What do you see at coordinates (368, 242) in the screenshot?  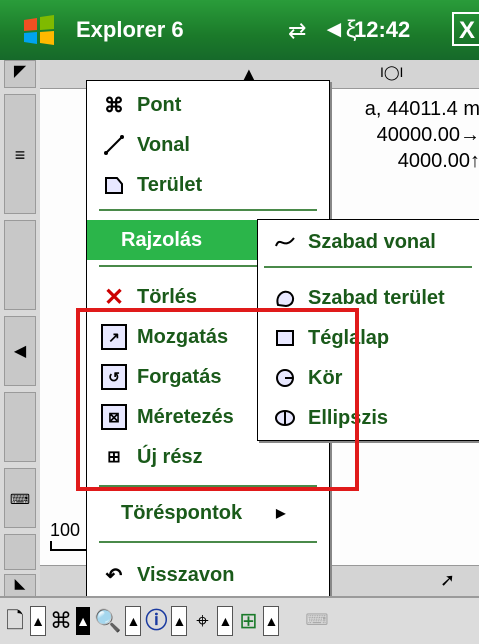 I see `submenu-item-szabad-vonal: Szabad vonal` at bounding box center [368, 242].